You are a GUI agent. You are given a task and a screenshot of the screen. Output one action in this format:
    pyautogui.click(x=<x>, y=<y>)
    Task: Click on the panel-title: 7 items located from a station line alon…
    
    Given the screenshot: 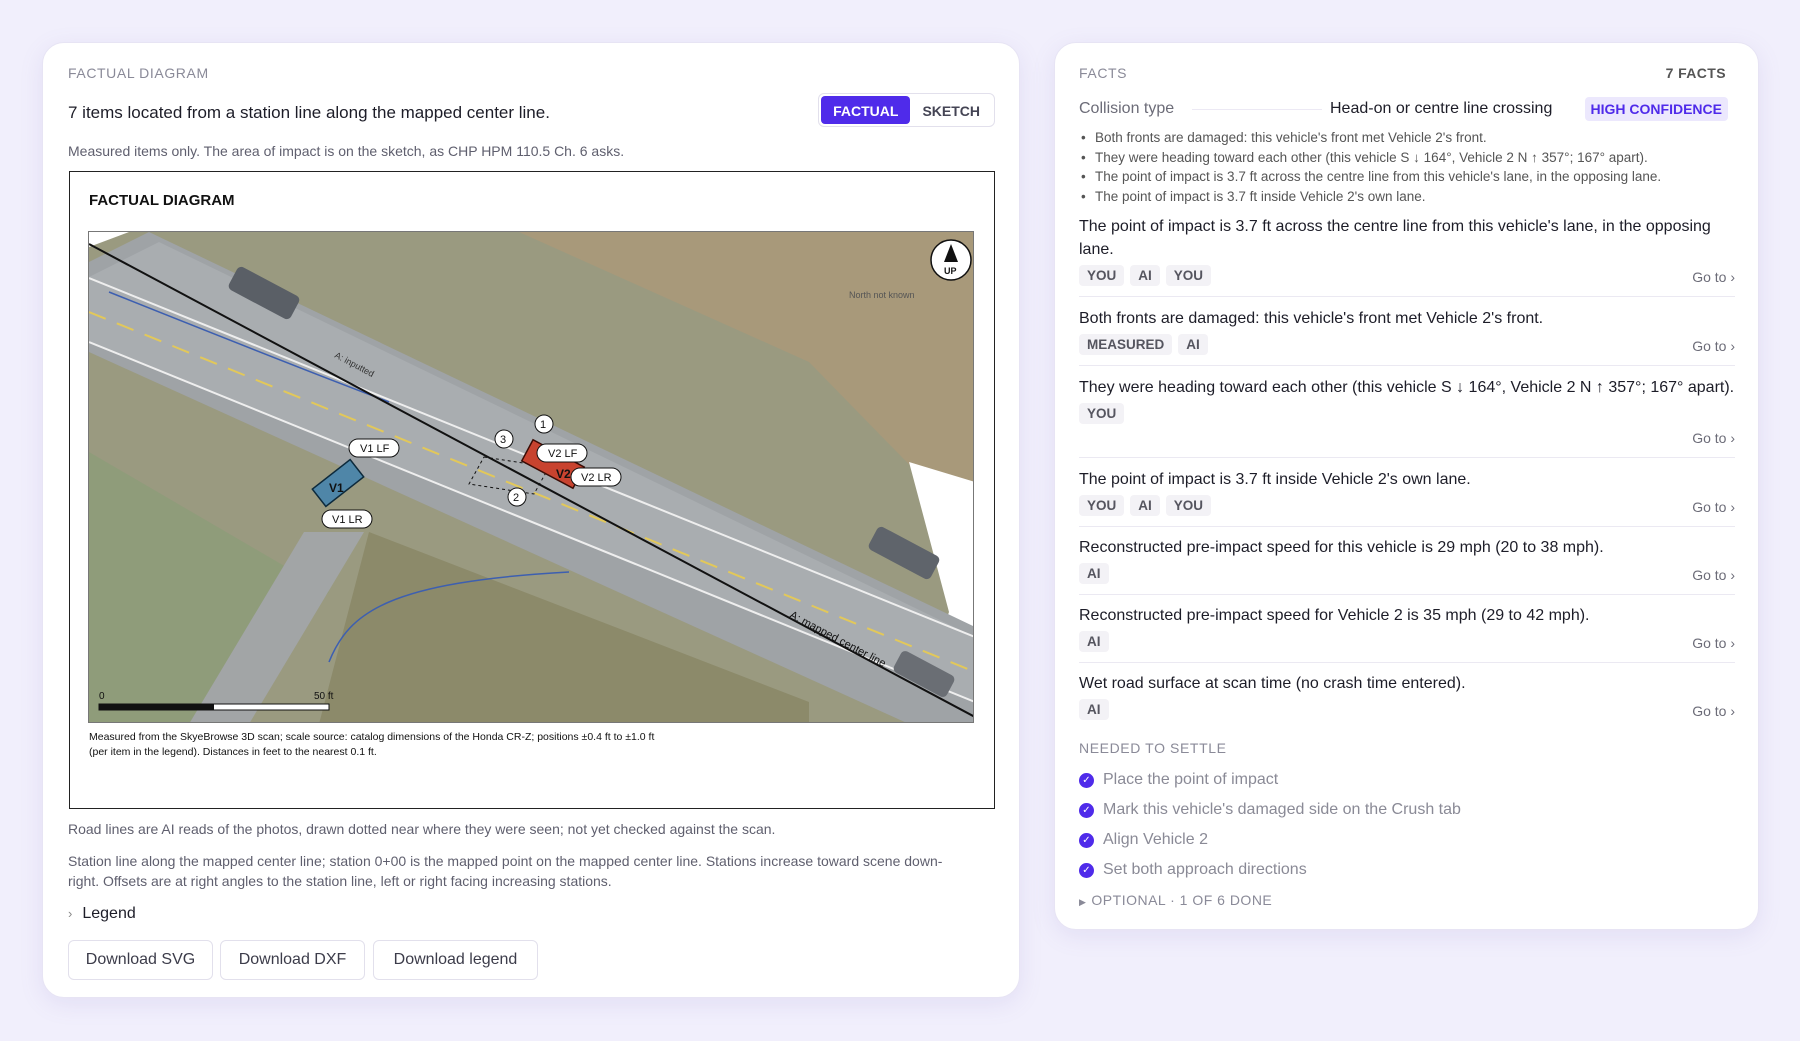 What is the action you would take?
    pyautogui.click(x=309, y=112)
    